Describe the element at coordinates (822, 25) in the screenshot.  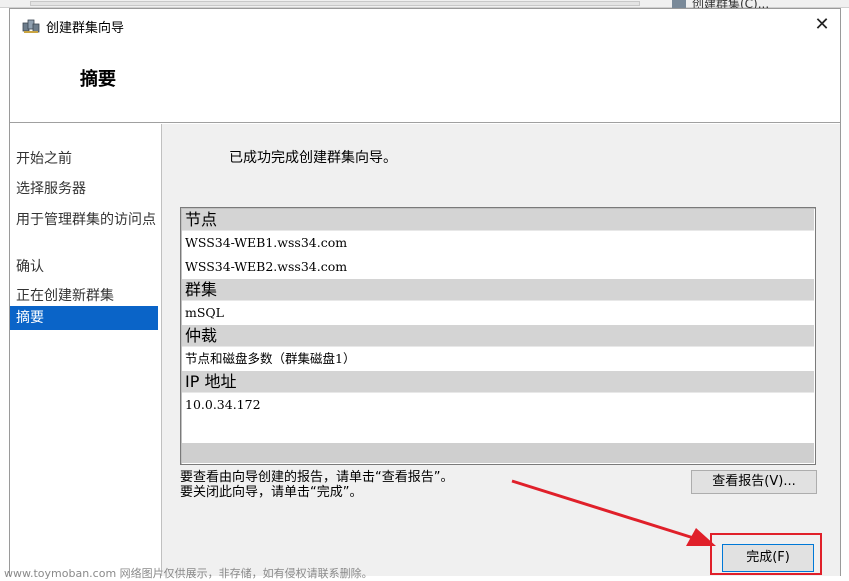
I see `close-button: ✕` at that location.